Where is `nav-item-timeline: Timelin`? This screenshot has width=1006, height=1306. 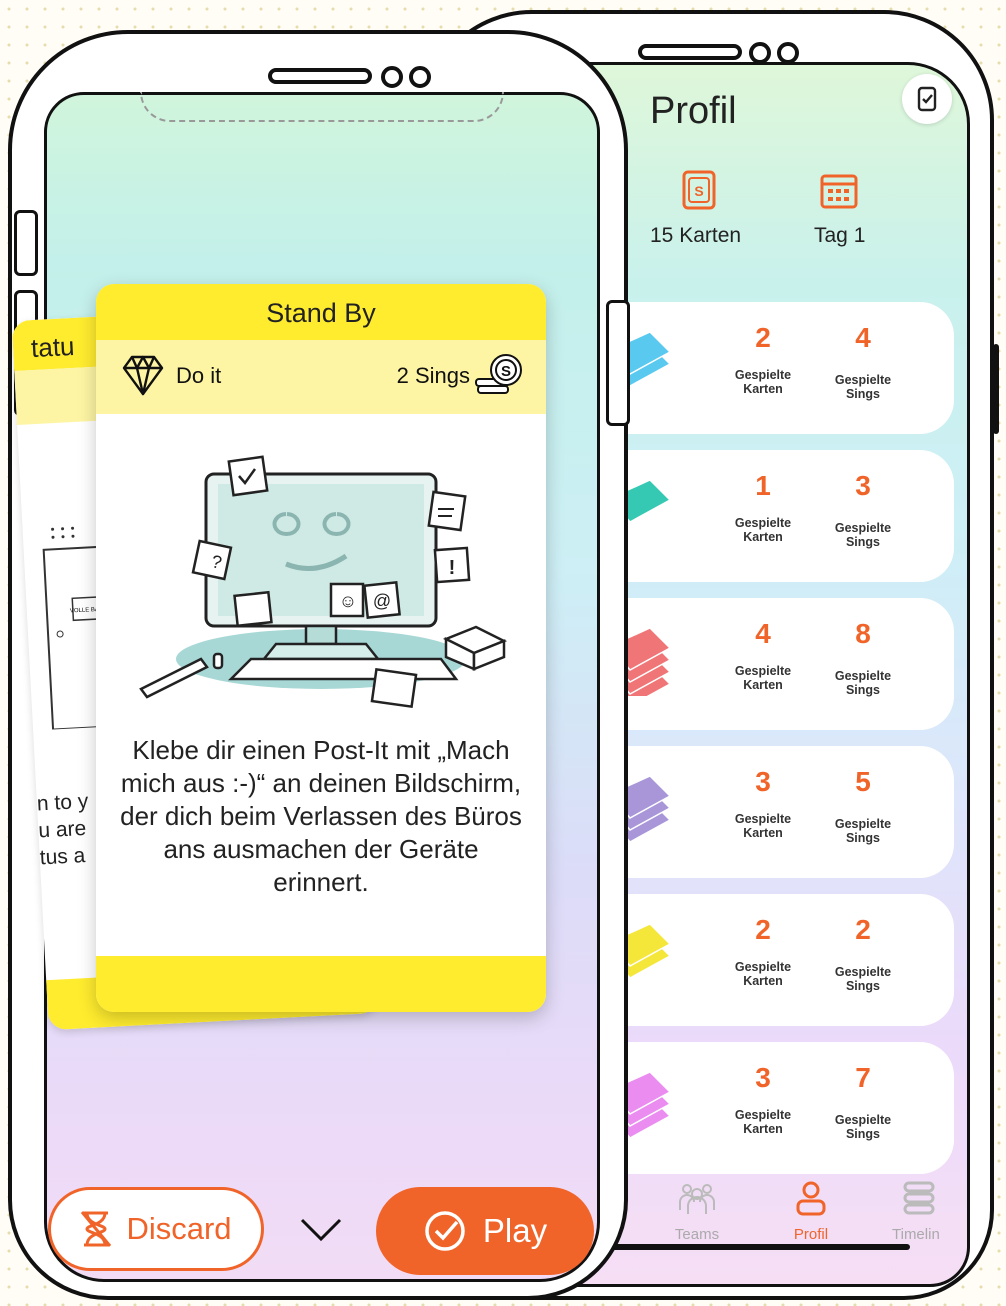
nav-item-timeline: Timelin is located at coordinates (913, 1211).